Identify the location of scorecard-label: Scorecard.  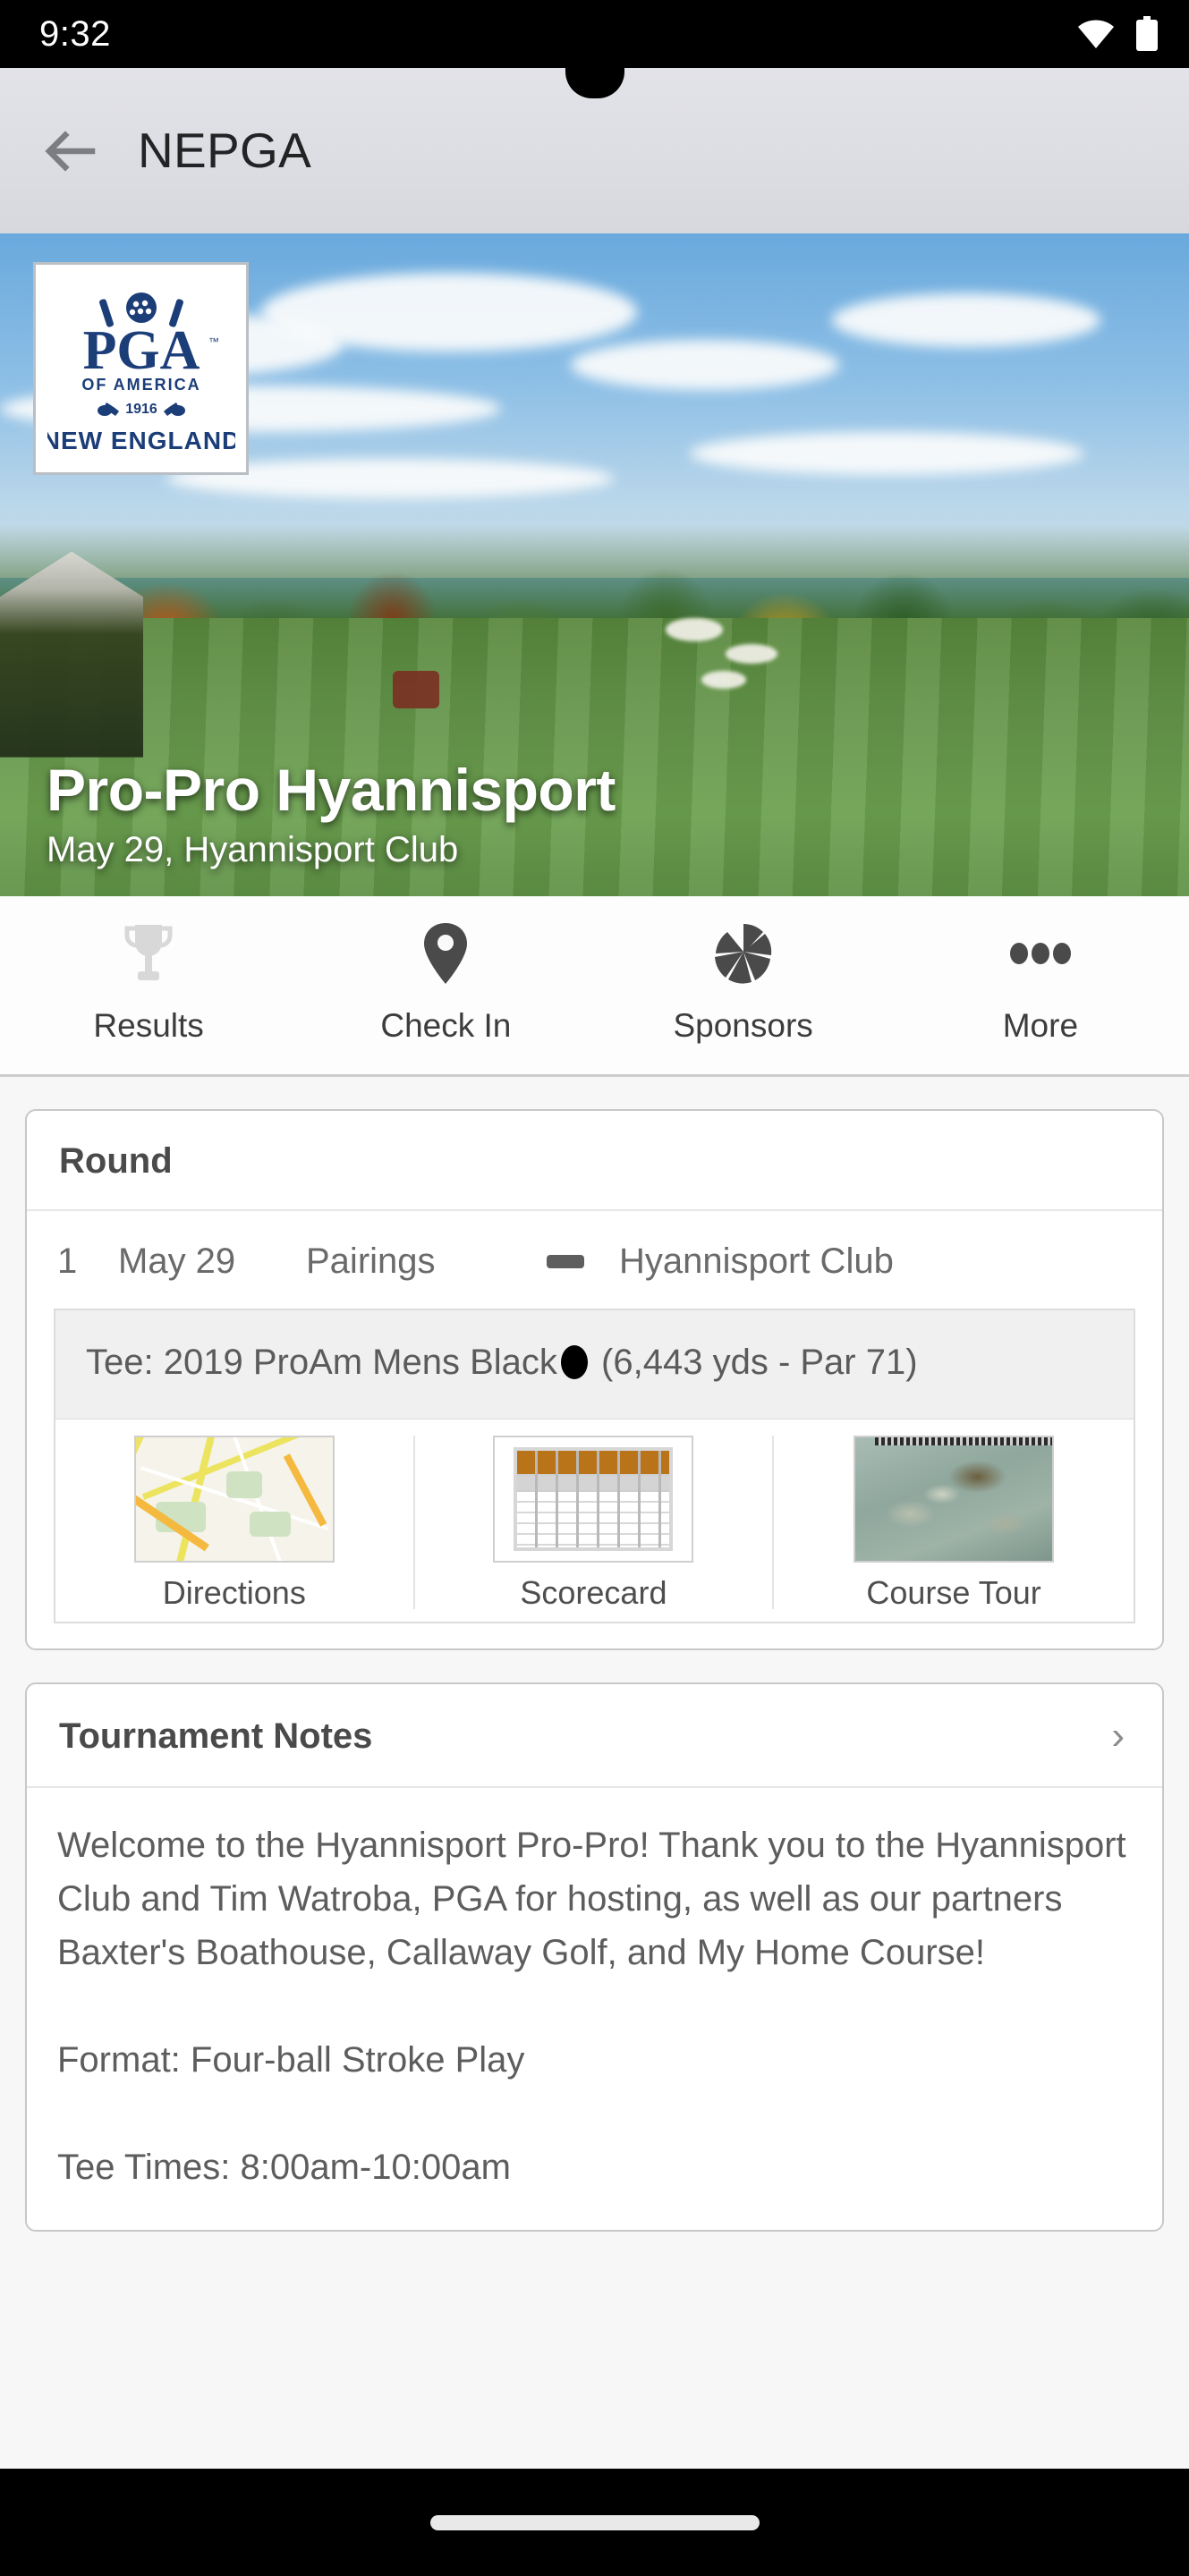
(593, 1592).